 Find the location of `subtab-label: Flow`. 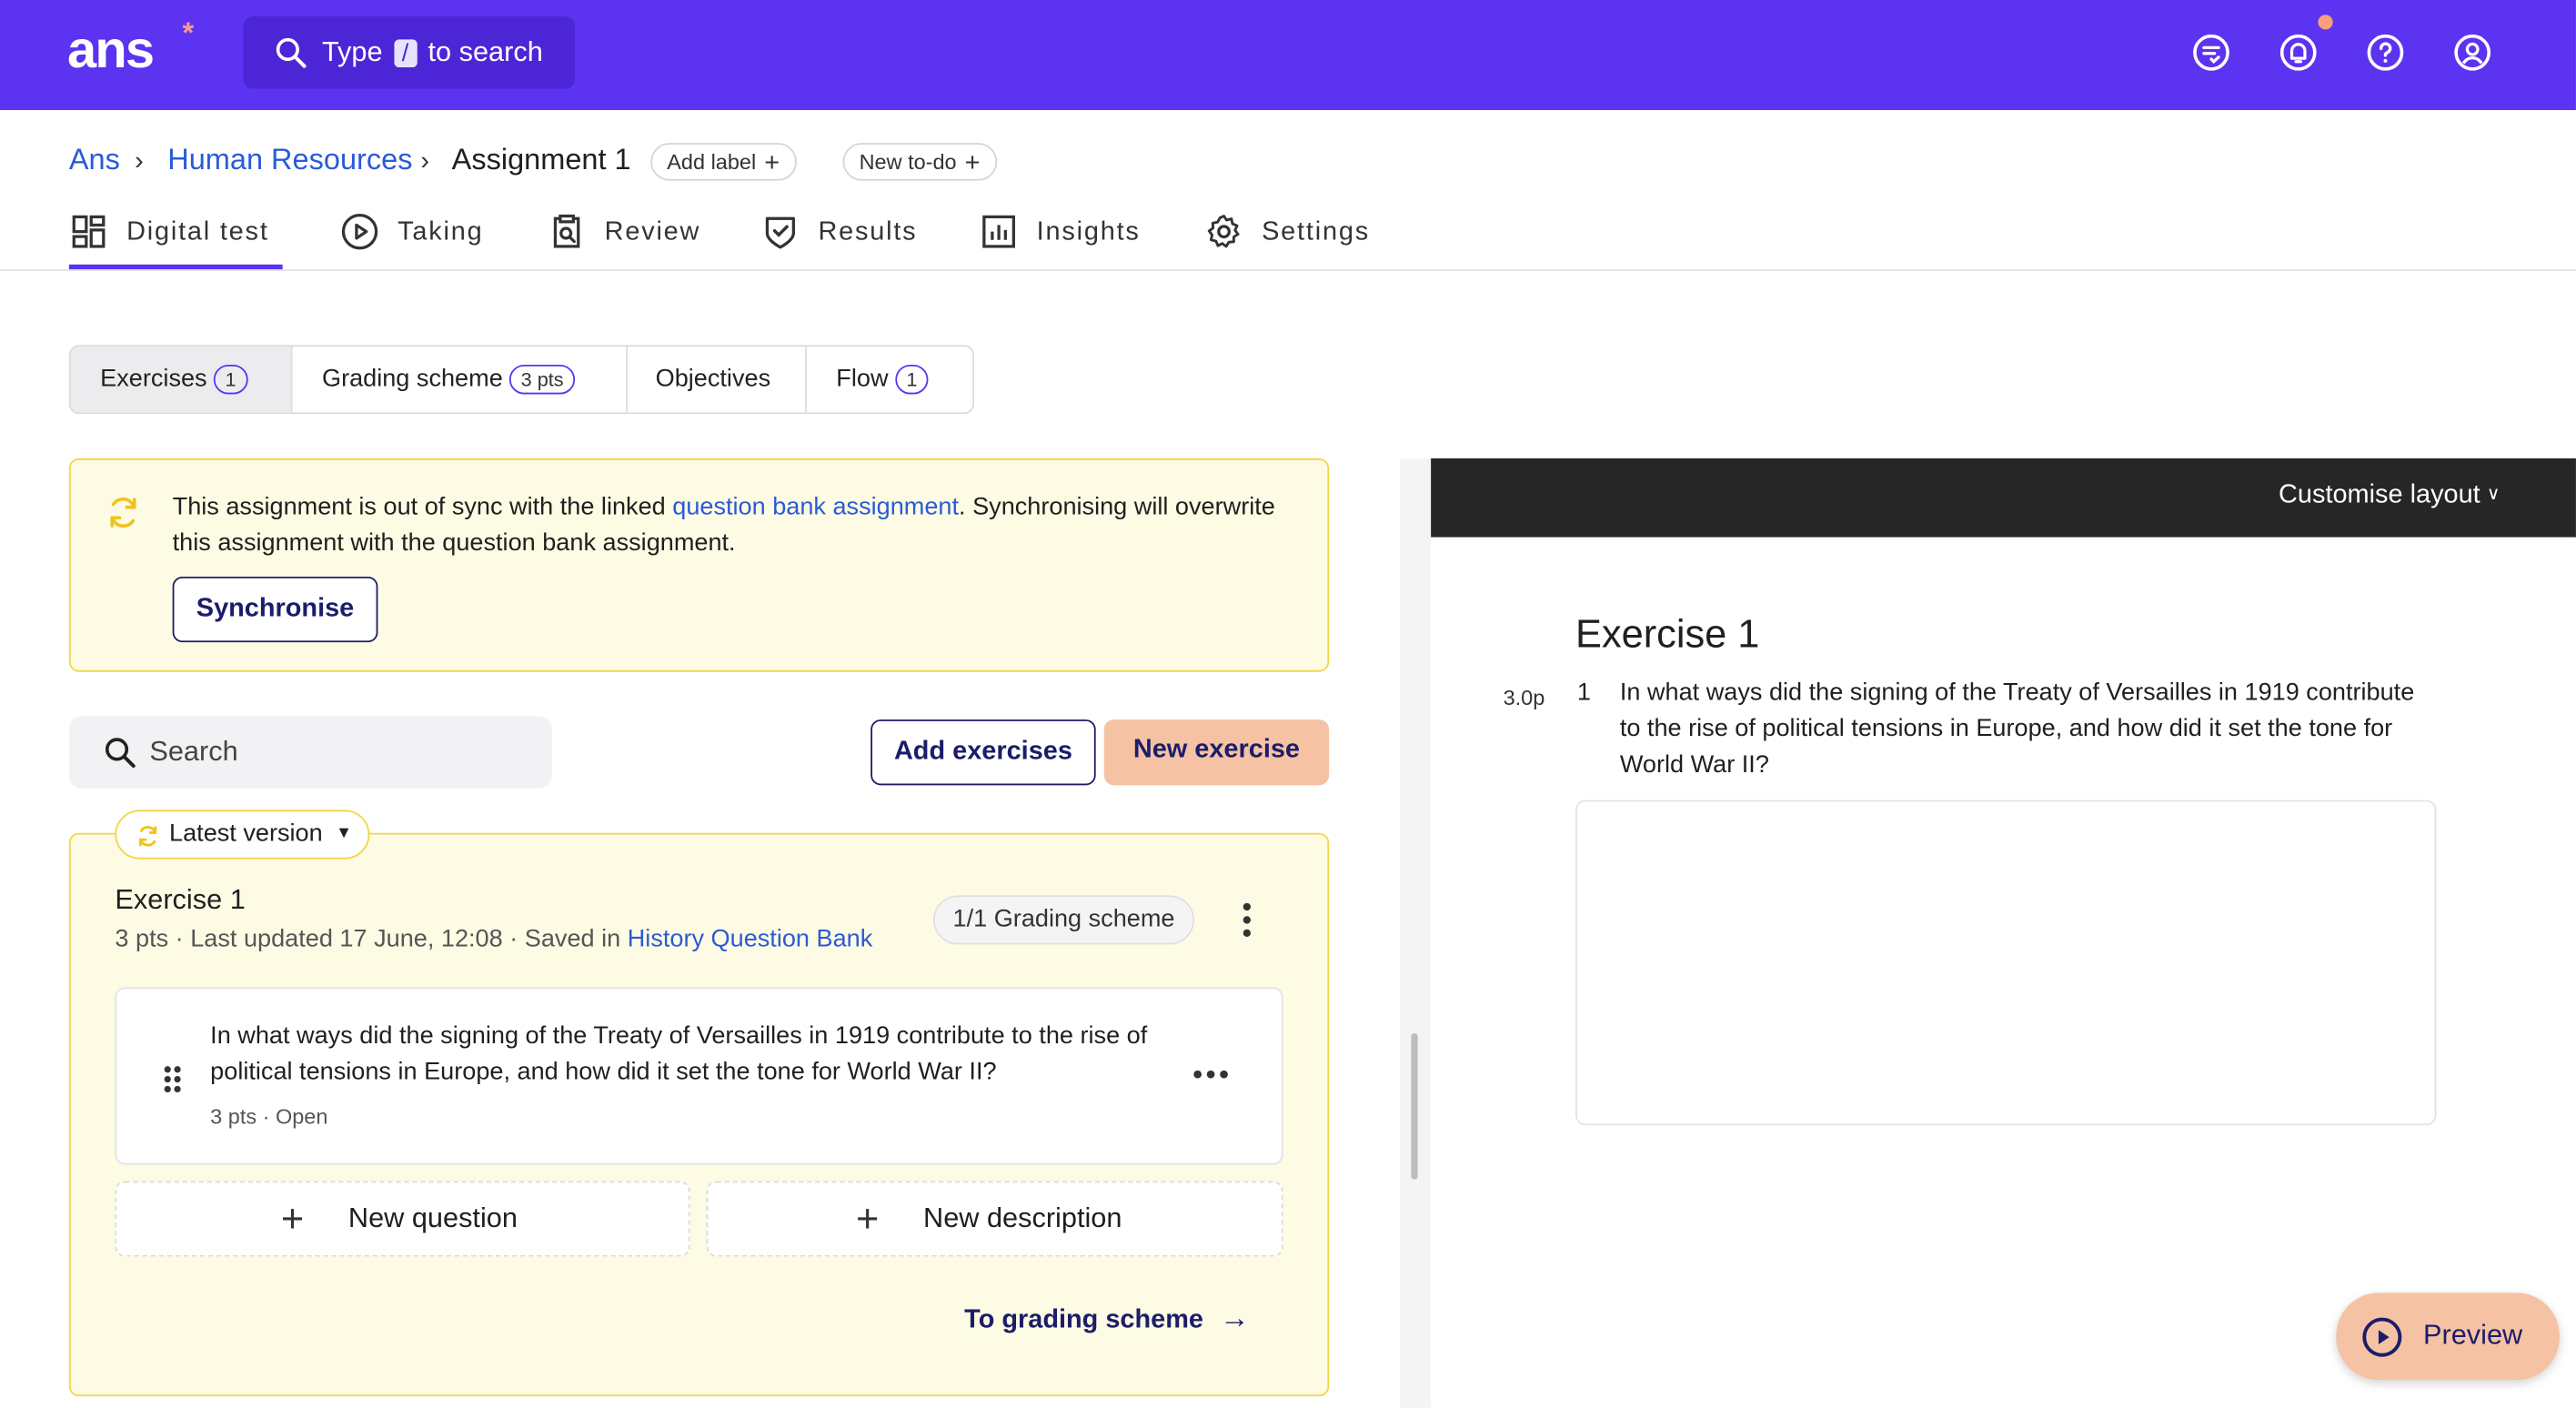

subtab-label: Flow is located at coordinates (862, 378).